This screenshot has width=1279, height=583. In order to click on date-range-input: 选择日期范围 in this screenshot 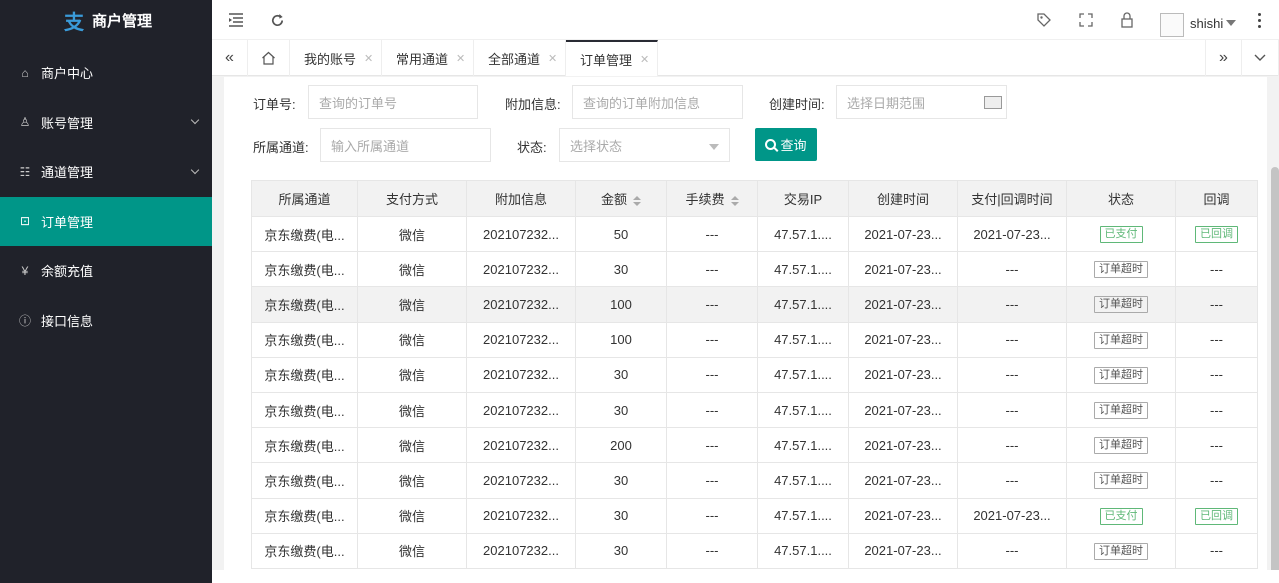, I will do `click(921, 102)`.